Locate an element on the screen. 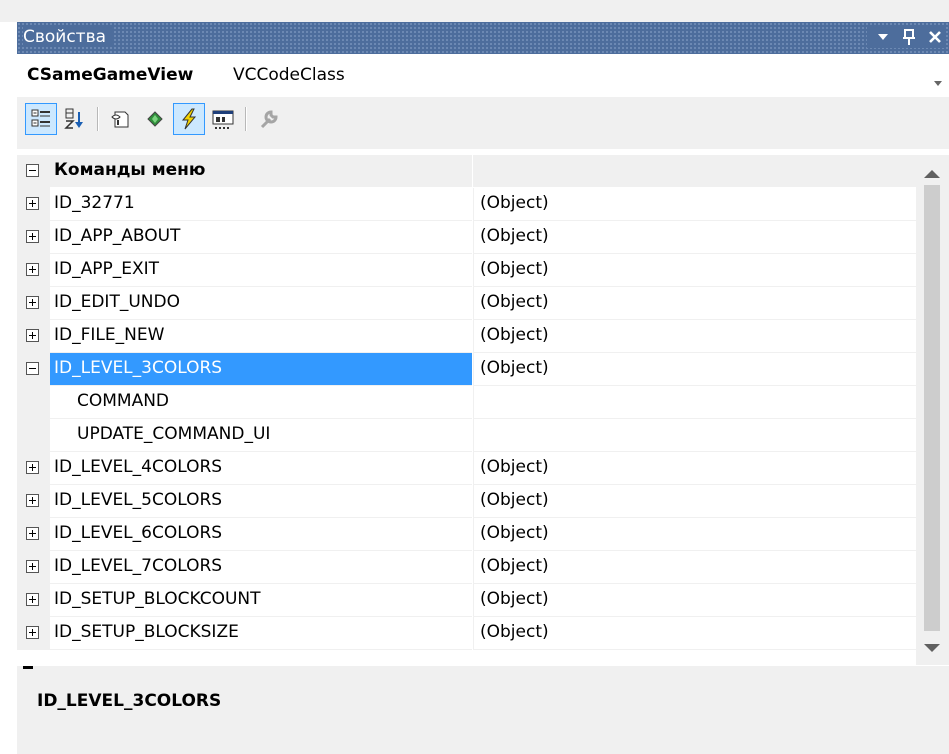 This screenshot has width=949, height=754. window-position-dropdown-icon is located at coordinates (883, 37).